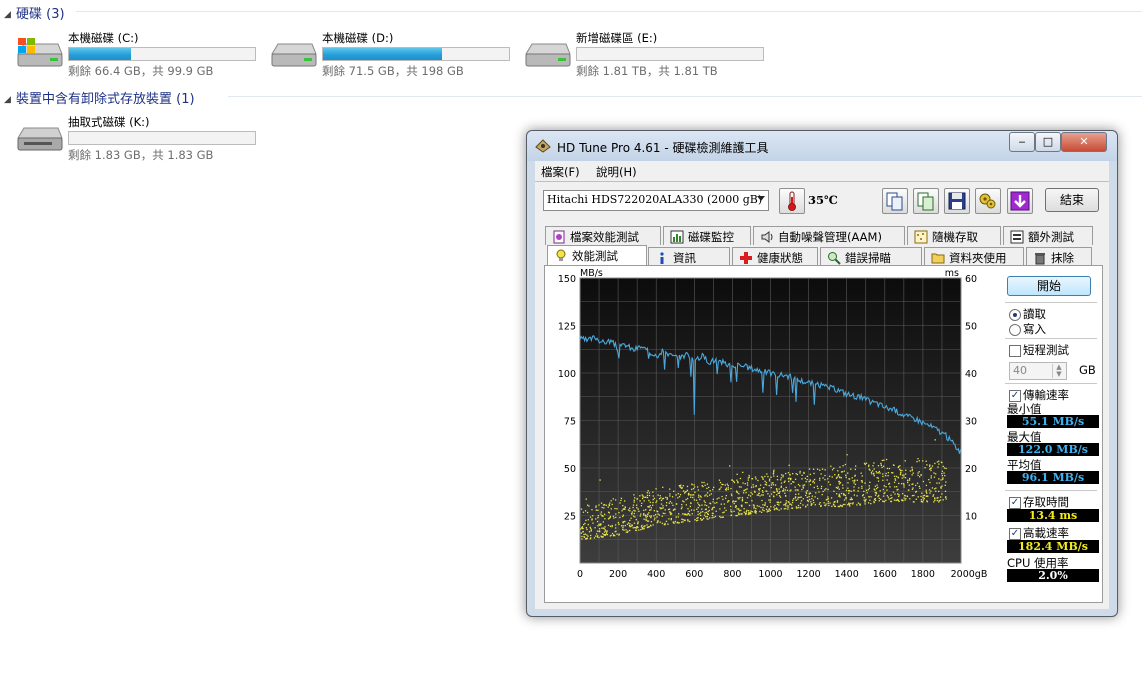  Describe the element at coordinates (1015, 315) in the screenshot. I see `read-radio` at that location.